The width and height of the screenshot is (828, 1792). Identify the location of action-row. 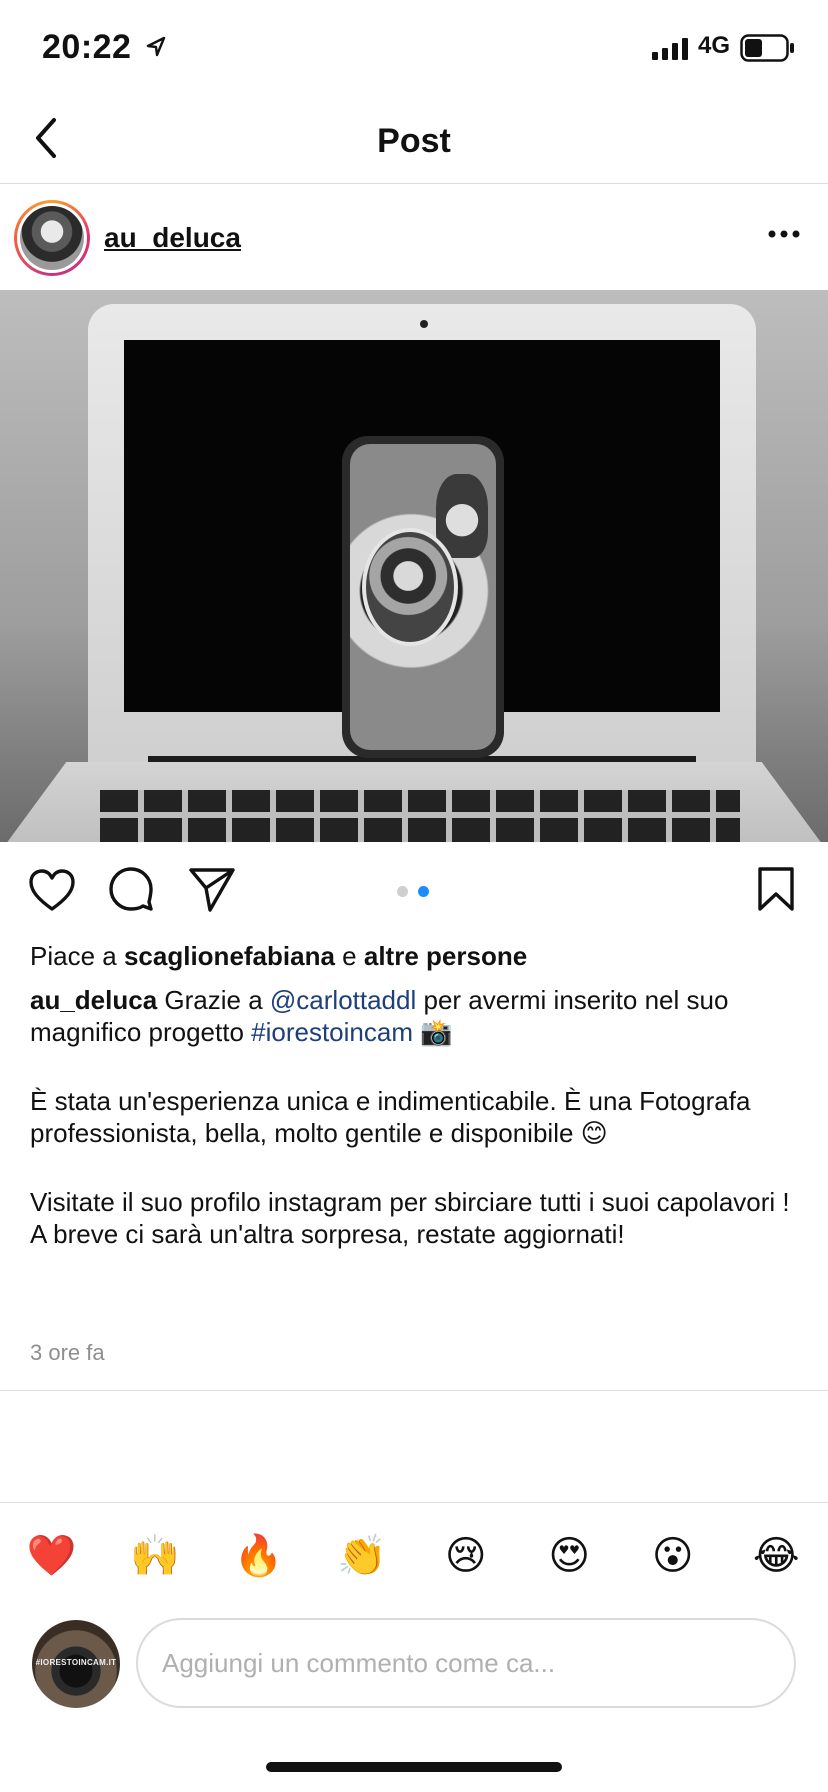
(414, 890).